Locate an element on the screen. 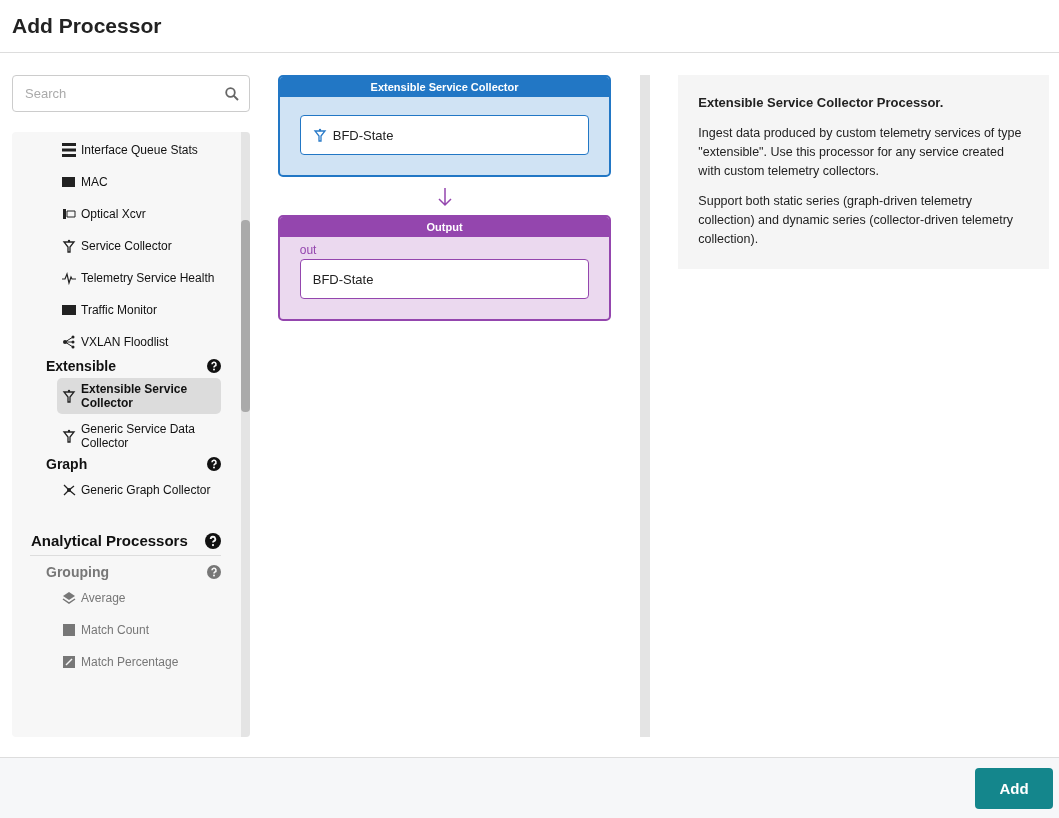 This screenshot has width=1059, height=818. dialog-title: Add Processor is located at coordinates (87, 26).